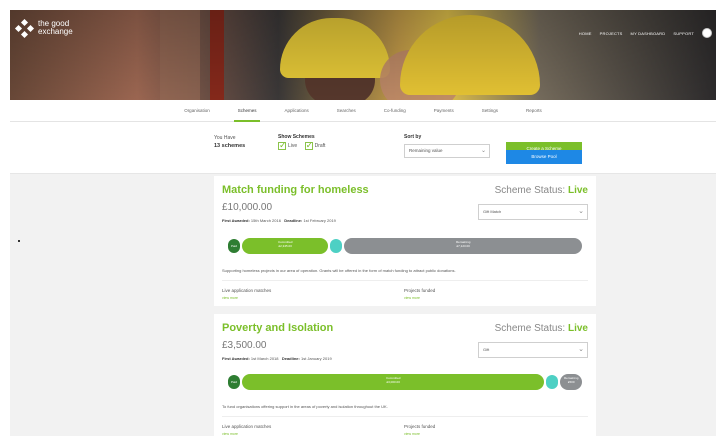  I want to click on tab-searches: Searches, so click(346, 111).